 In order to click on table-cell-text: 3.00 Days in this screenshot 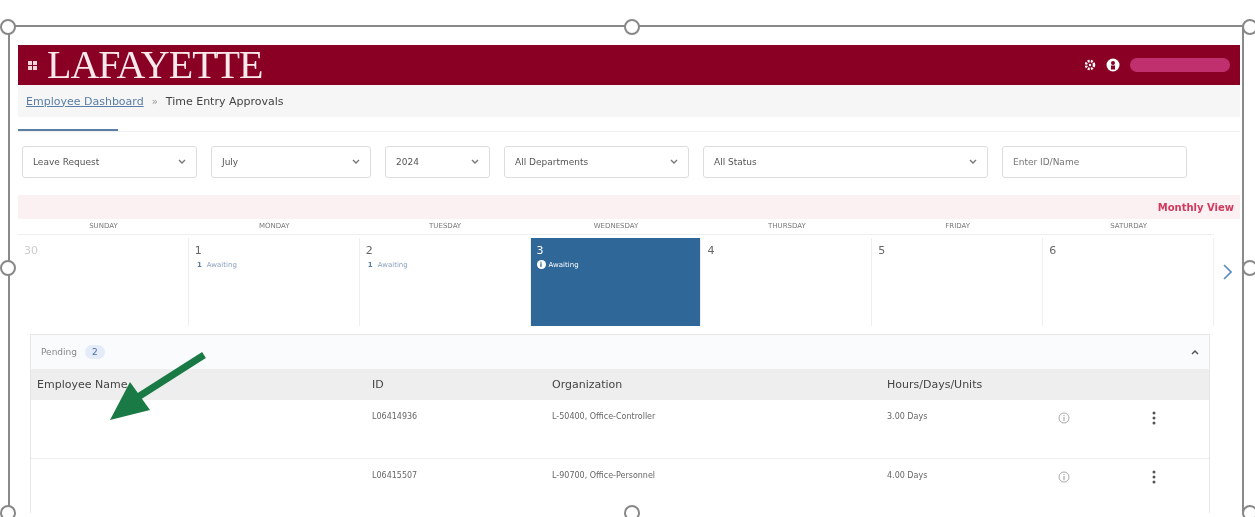, I will do `click(908, 416)`.